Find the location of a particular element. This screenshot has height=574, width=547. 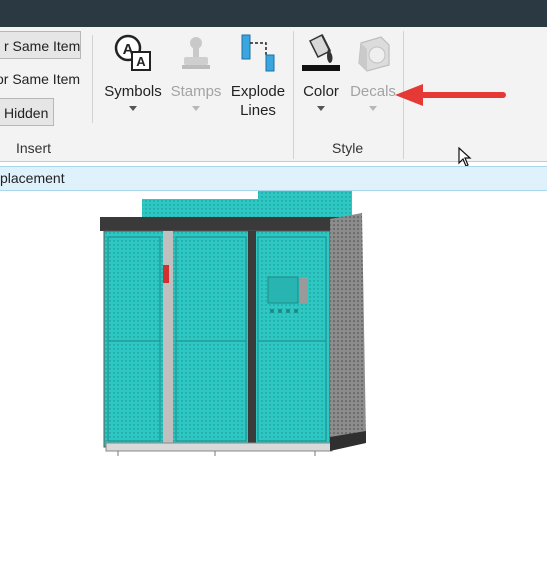

paint-bucket-icon is located at coordinates (321, 55).